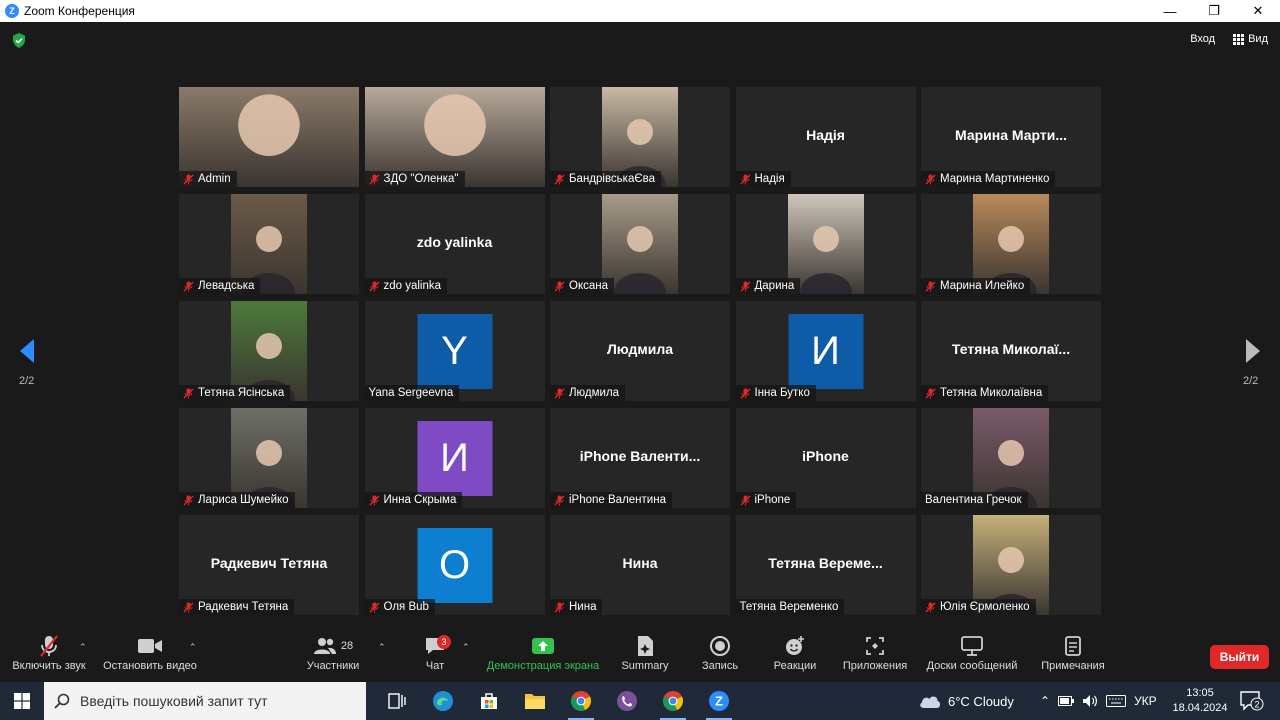 The height and width of the screenshot is (720, 1280). I want to click on participant-tile: zdo yalinka zdo yalinka, so click(454, 244).